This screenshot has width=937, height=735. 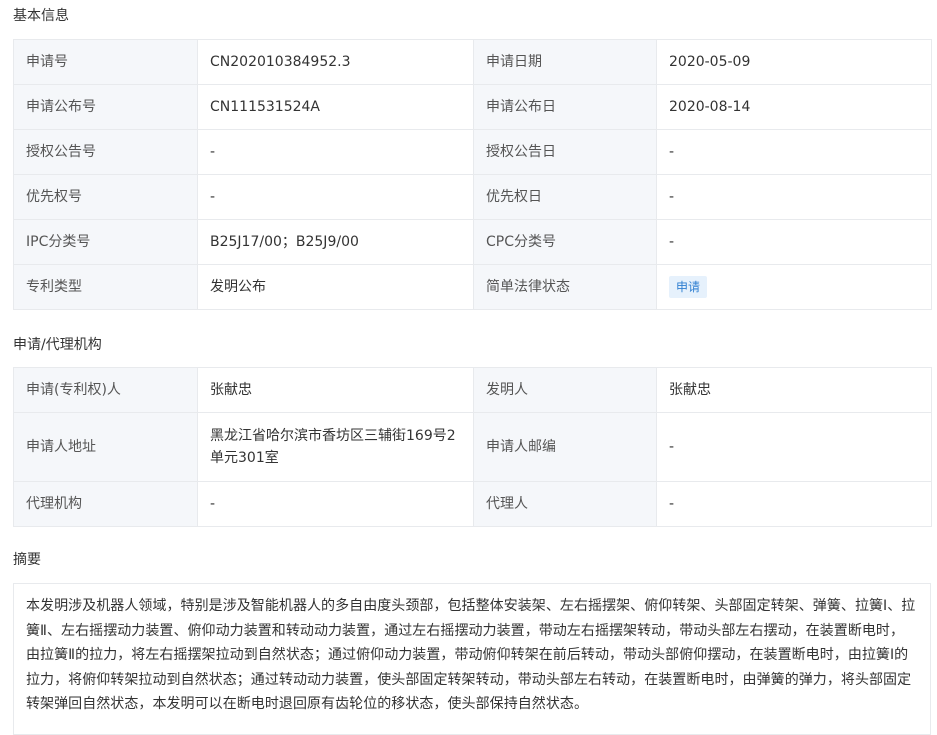 What do you see at coordinates (105, 242) in the screenshot?
I see `field-label: IPC分类号` at bounding box center [105, 242].